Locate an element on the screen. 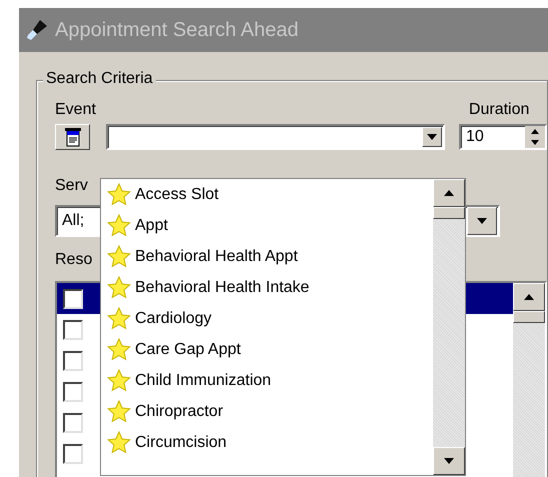 The width and height of the screenshot is (548, 477). field-label: Event is located at coordinates (75, 110).